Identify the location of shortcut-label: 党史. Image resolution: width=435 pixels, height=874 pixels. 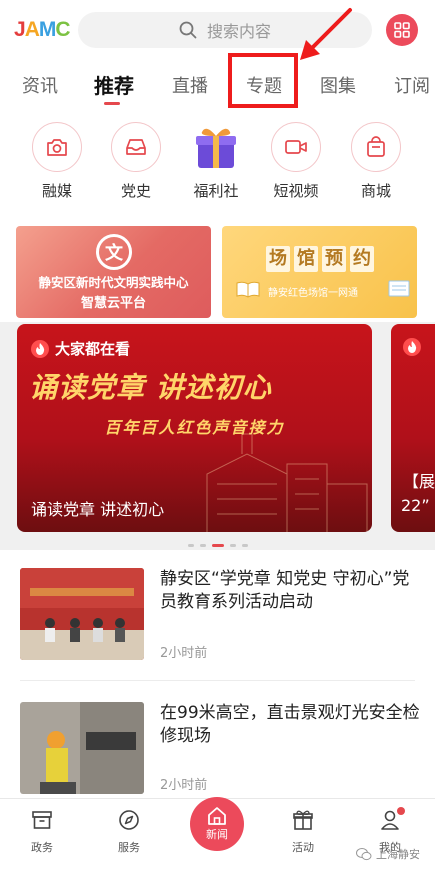
(135, 191).